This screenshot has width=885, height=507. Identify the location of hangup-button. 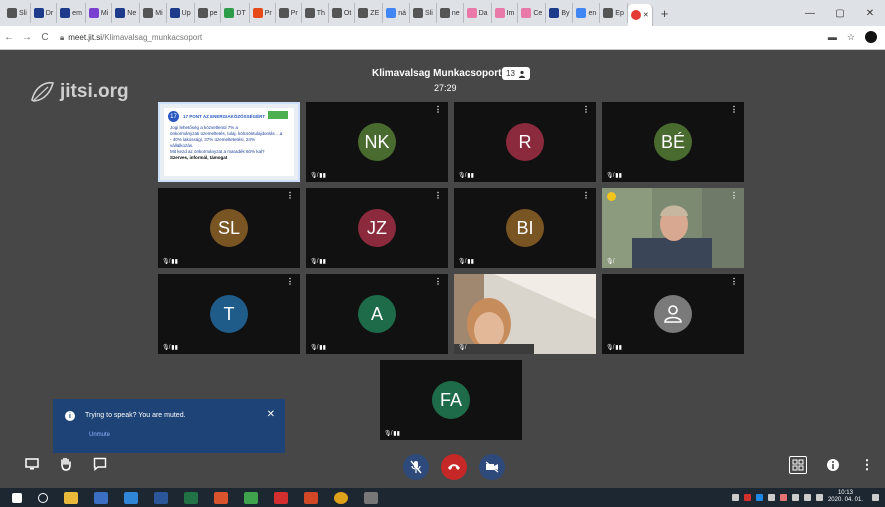
(454, 467).